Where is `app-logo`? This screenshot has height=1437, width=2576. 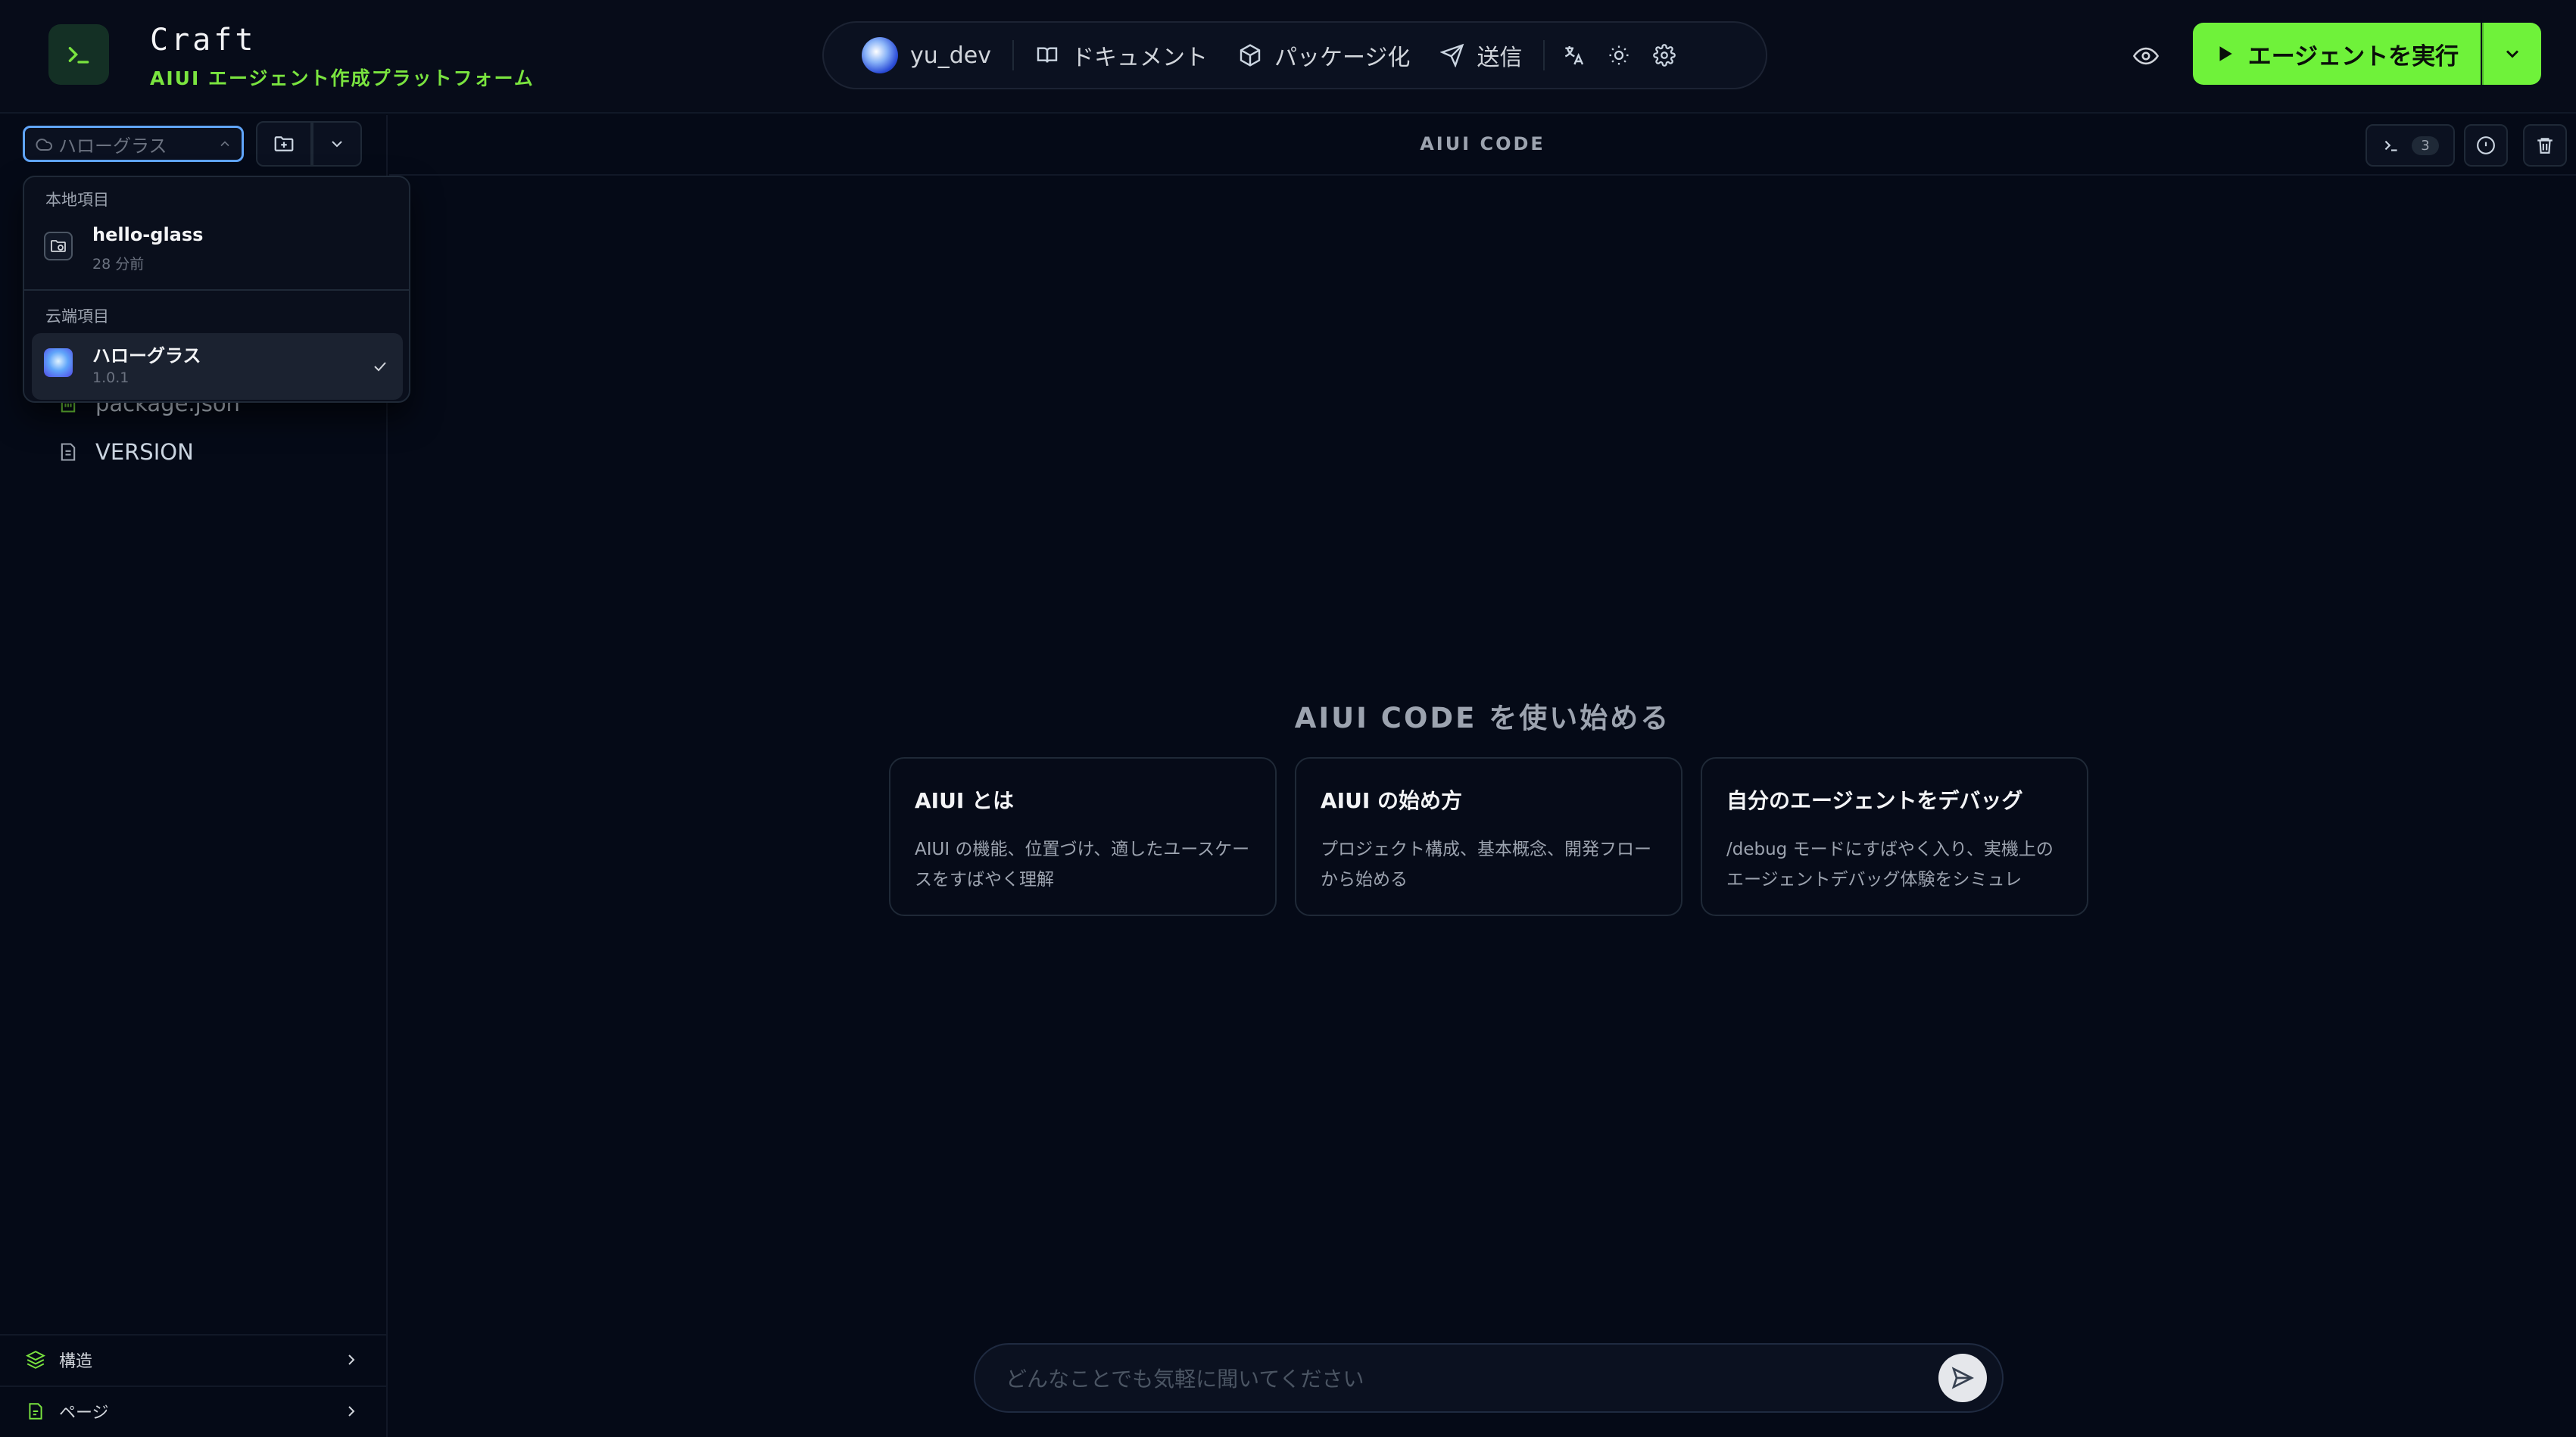 app-logo is located at coordinates (78, 54).